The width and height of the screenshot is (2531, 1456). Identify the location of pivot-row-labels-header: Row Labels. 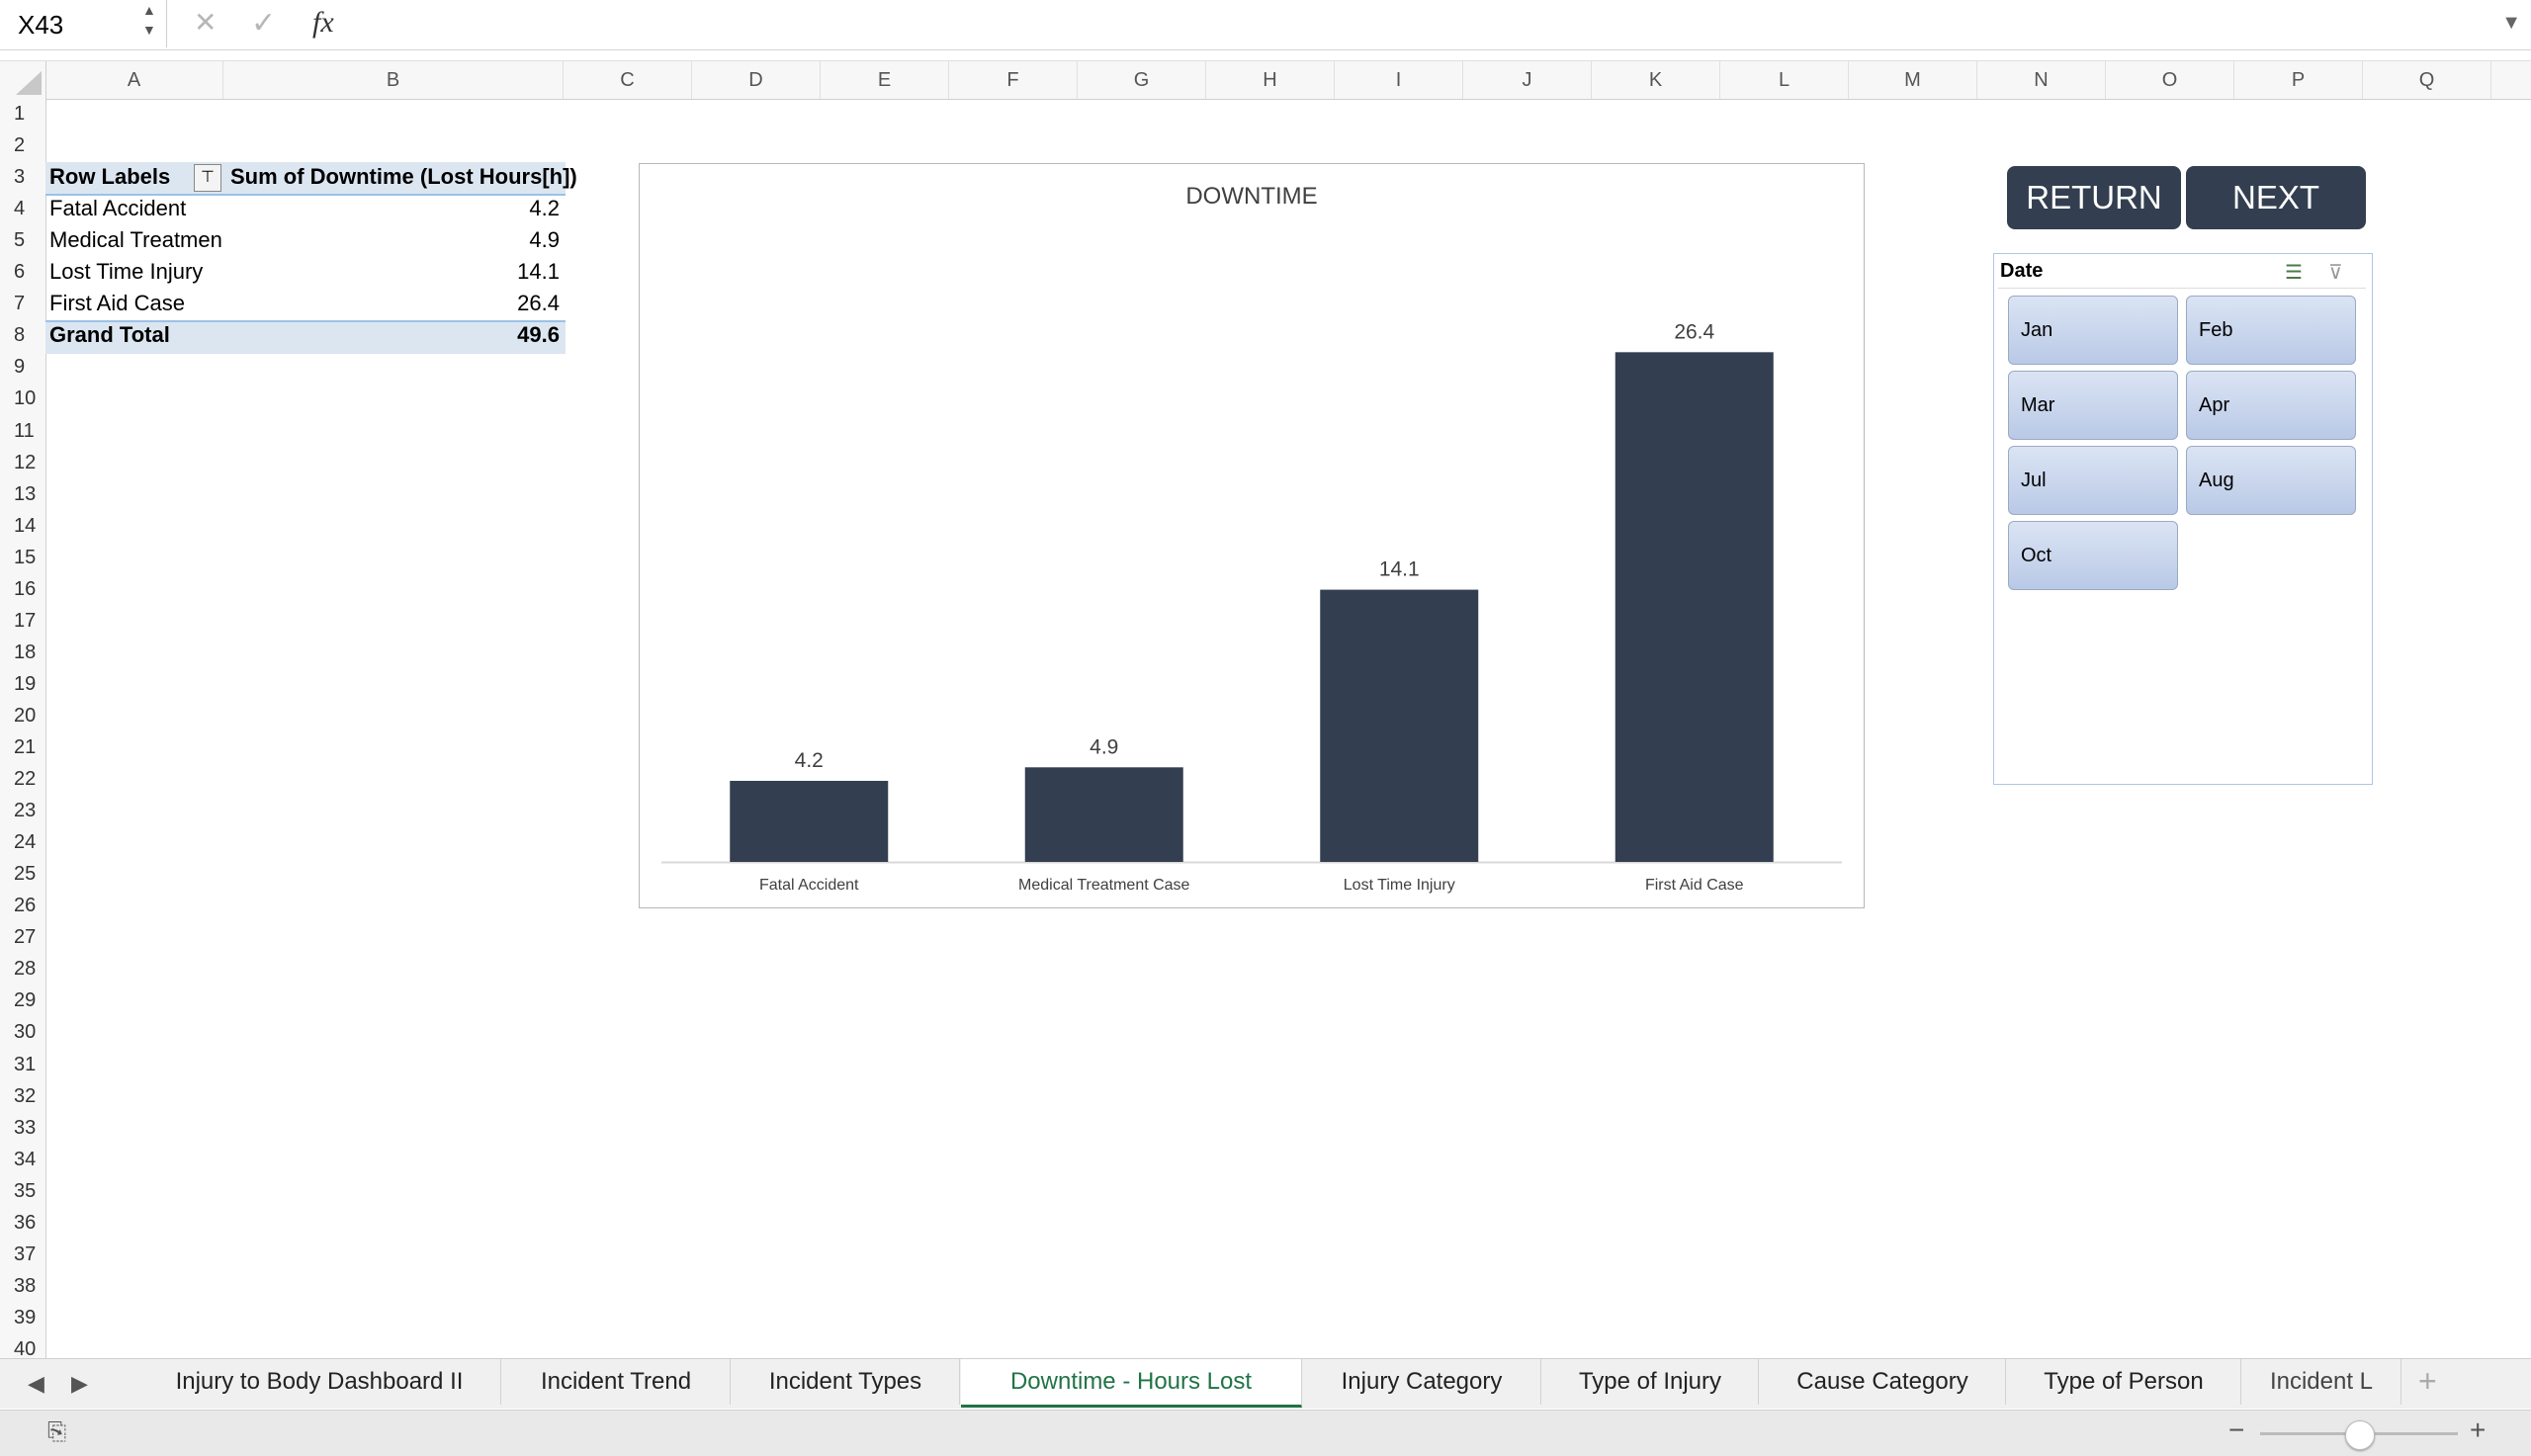
(110, 177).